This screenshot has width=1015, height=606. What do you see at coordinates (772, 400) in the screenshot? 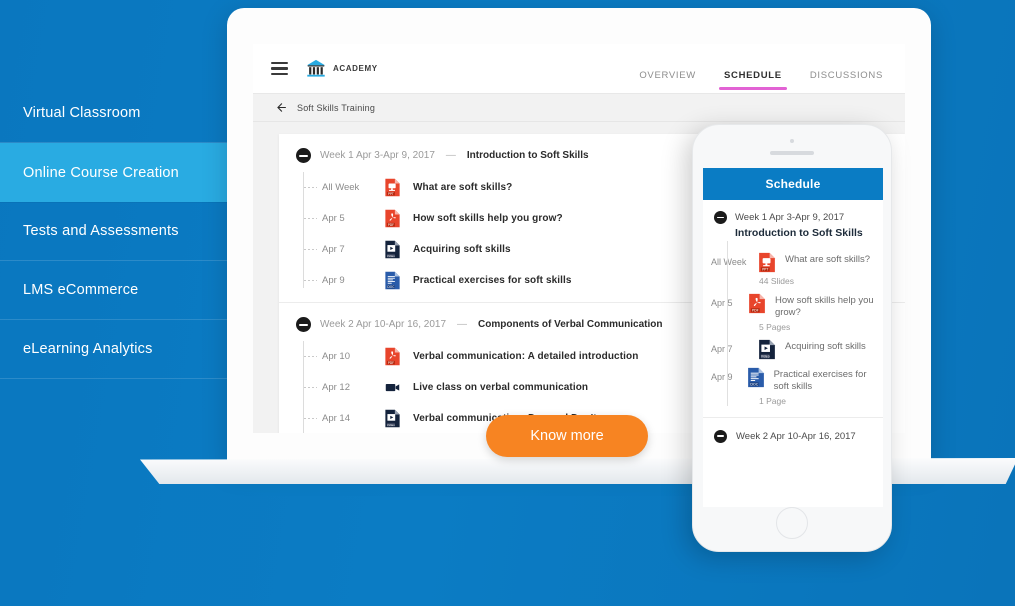
I see `row-meta: 1 Page` at bounding box center [772, 400].